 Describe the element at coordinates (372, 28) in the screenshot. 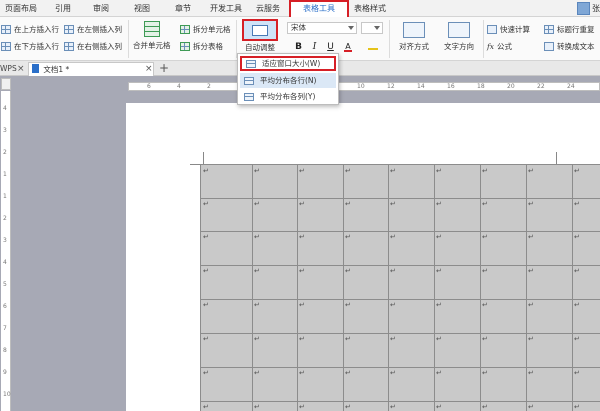

I see `font-size-select` at that location.